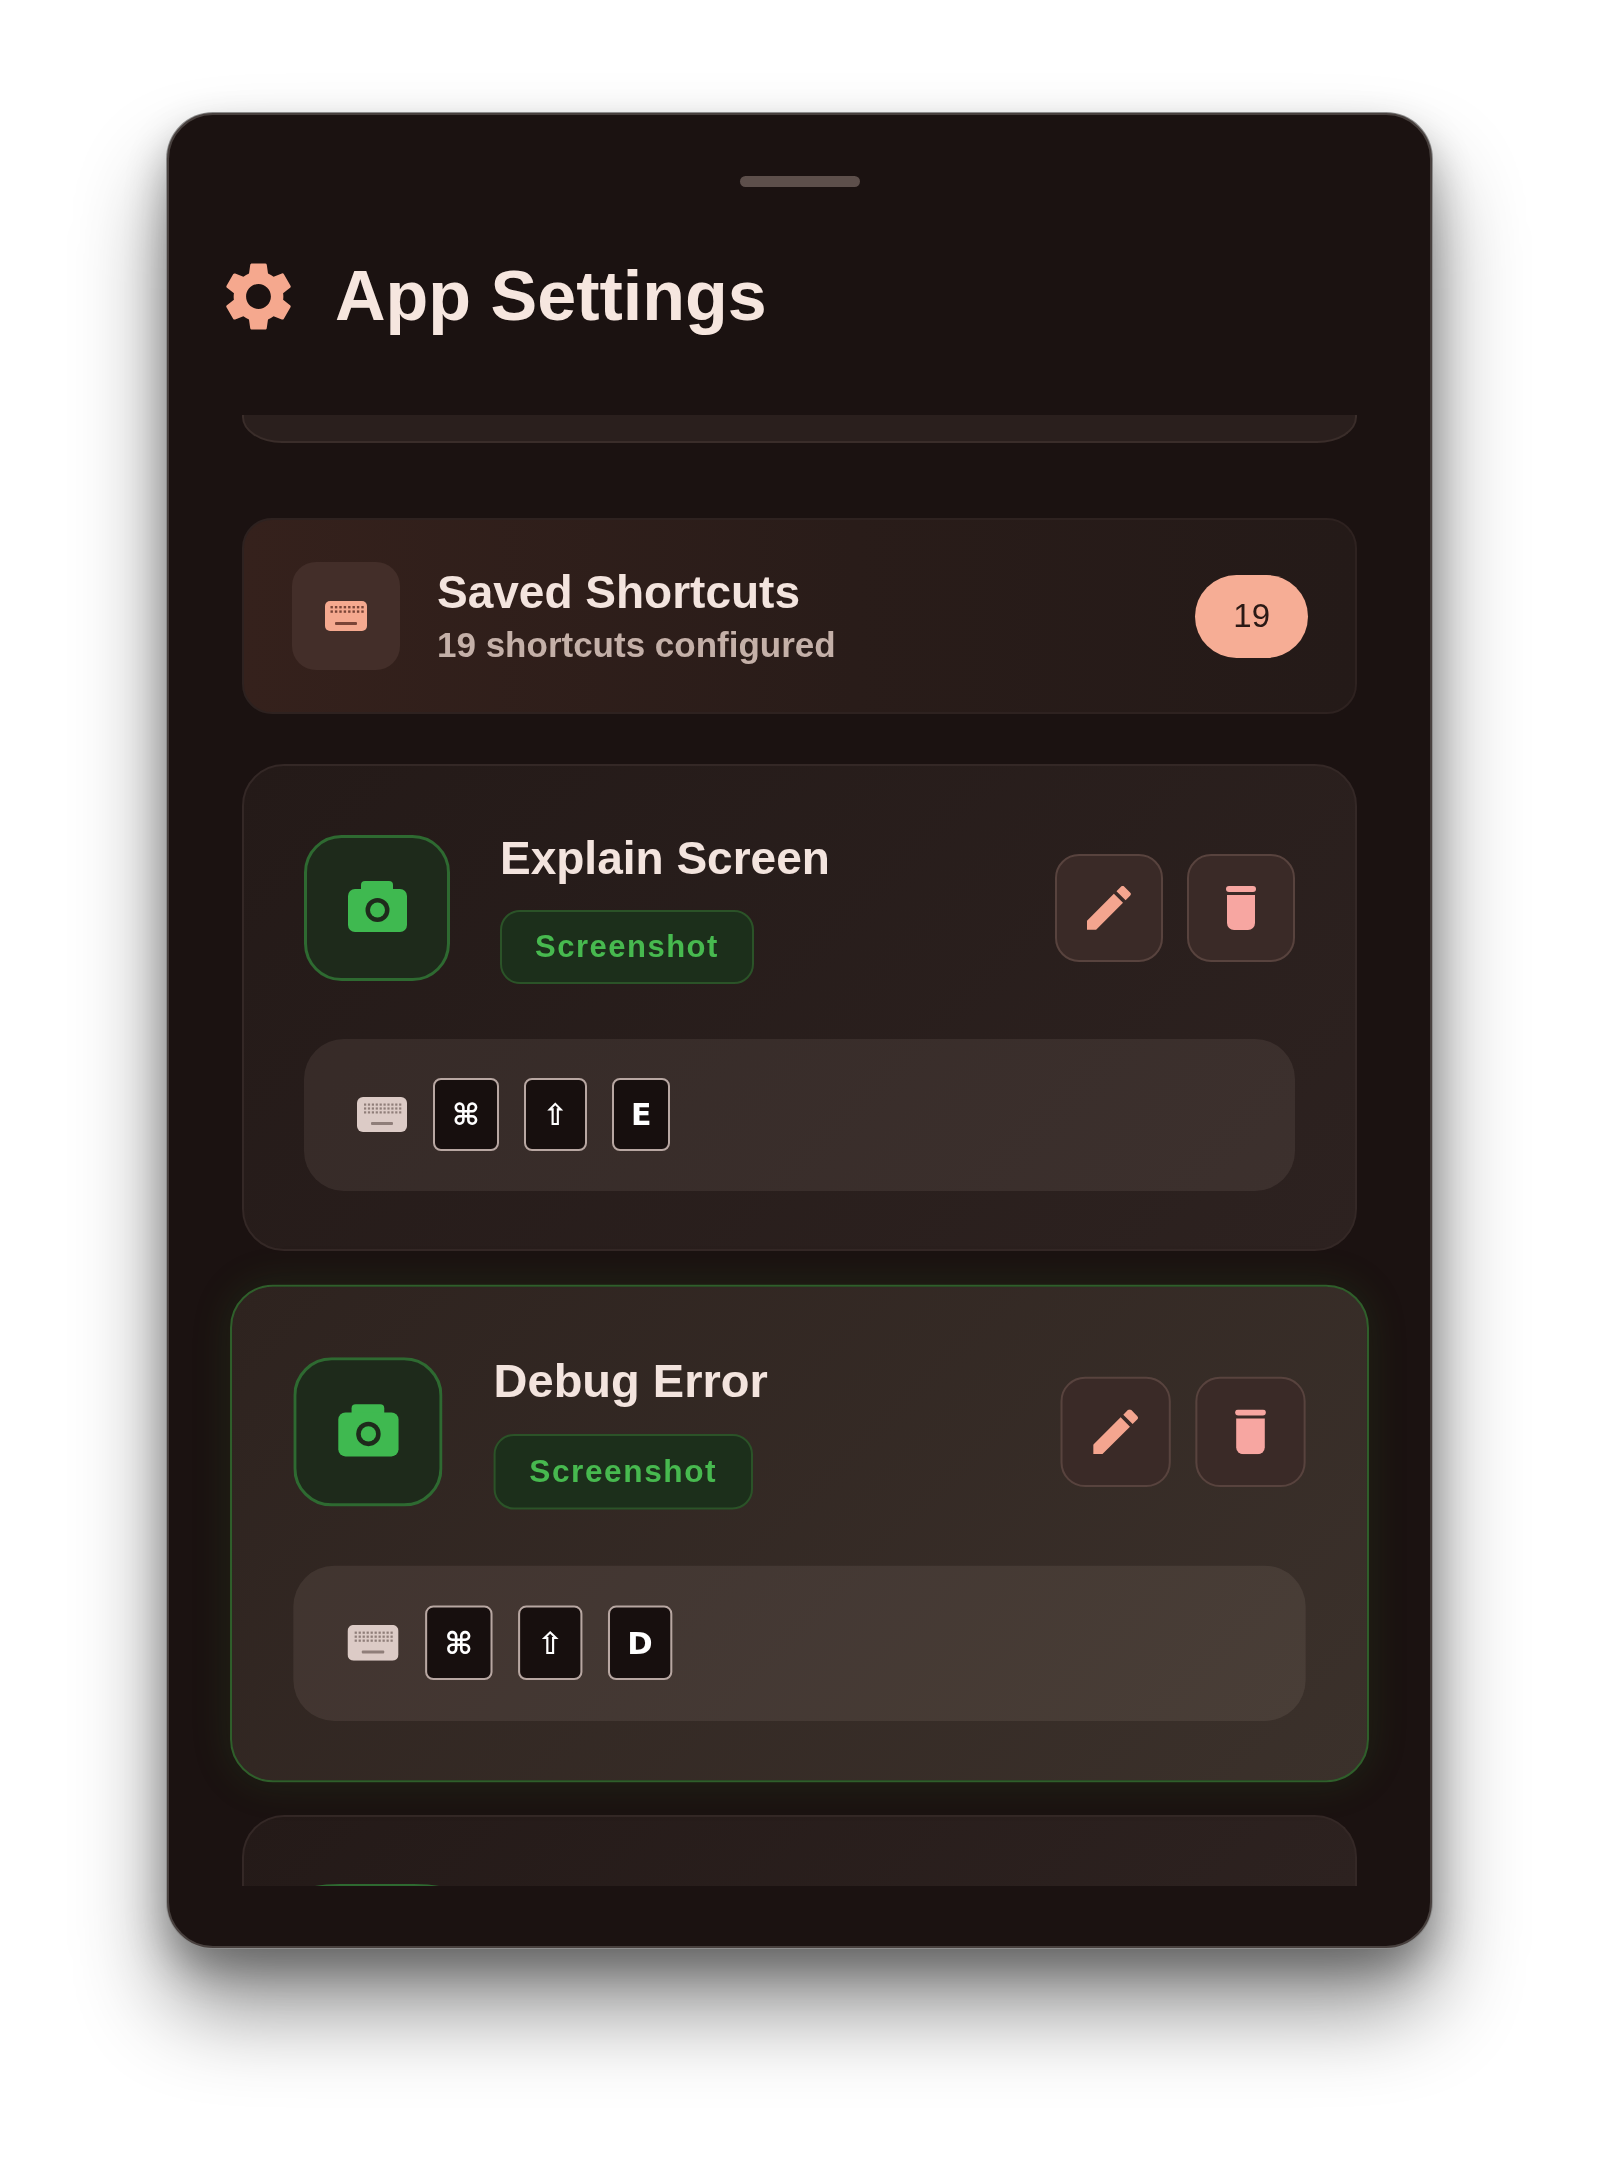 The image size is (1600, 2171). Describe the element at coordinates (618, 592) in the screenshot. I see `section-title: Saved Shortcuts` at that location.